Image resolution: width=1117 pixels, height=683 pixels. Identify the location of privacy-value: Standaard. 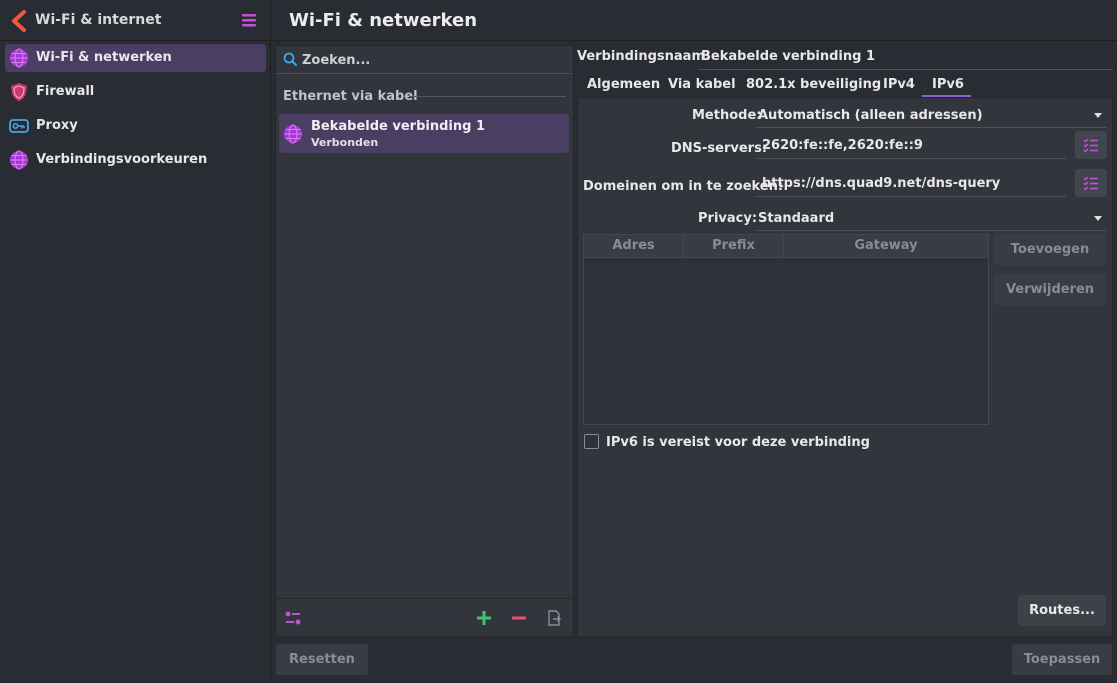
(796, 218).